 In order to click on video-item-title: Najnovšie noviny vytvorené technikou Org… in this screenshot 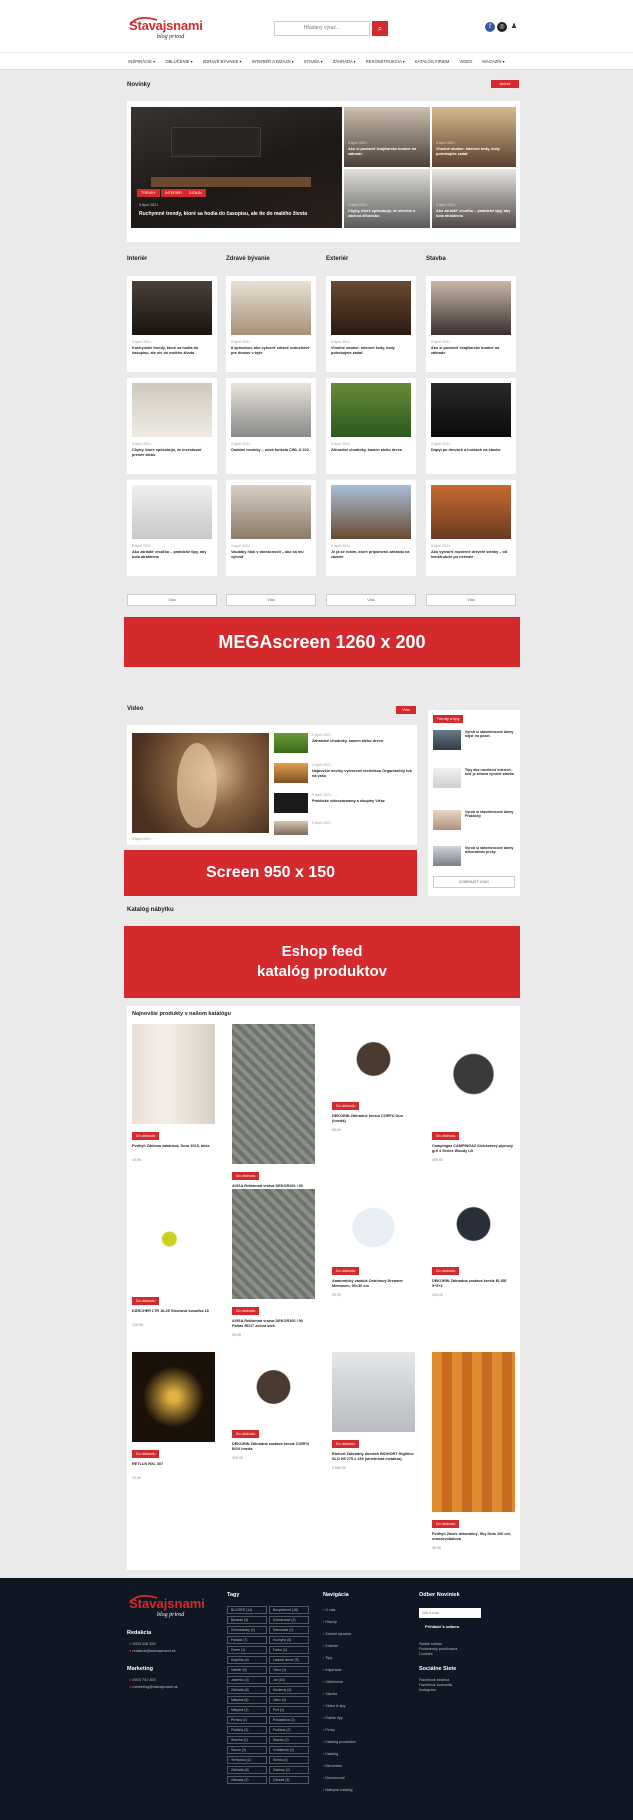, I will do `click(362, 773)`.